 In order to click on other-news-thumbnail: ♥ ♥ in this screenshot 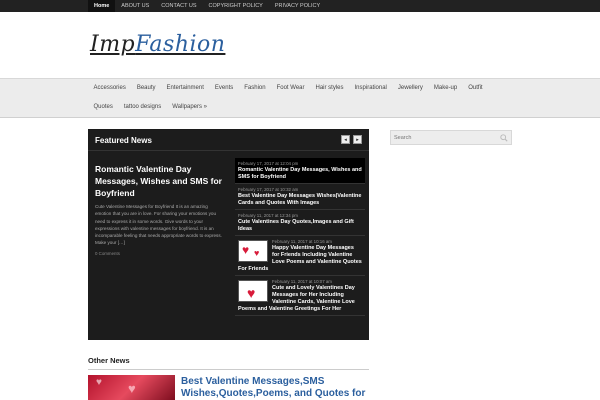, I will do `click(131, 387)`.